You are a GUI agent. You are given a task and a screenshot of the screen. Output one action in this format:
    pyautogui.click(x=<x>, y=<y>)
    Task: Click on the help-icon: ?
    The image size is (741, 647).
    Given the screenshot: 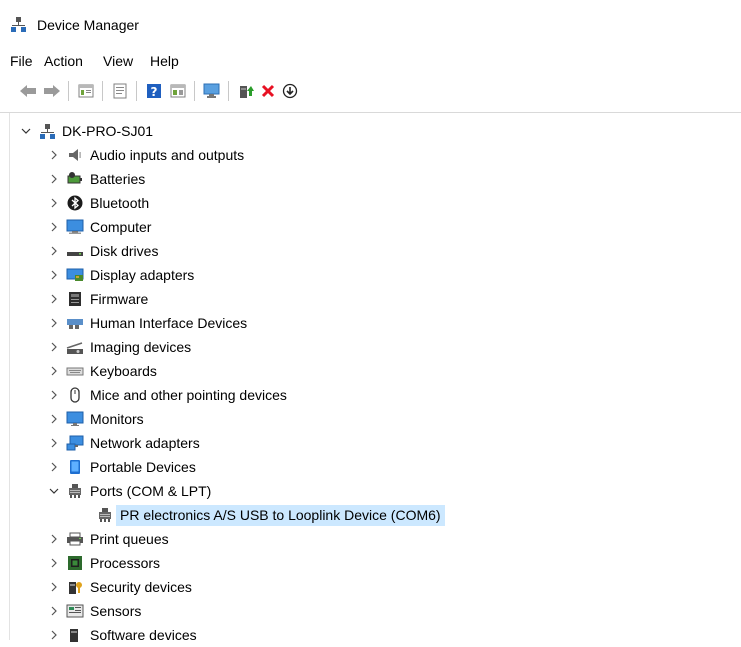 What is the action you would take?
    pyautogui.click(x=154, y=91)
    